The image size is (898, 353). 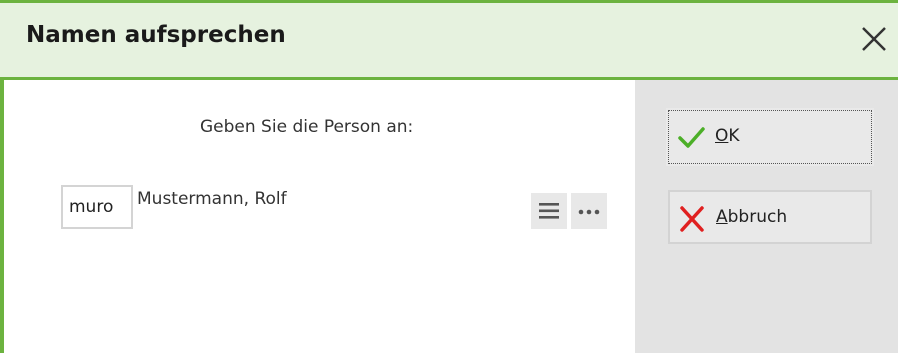 I want to click on prompt-label: Geben Sie die Person an:, so click(x=307, y=127).